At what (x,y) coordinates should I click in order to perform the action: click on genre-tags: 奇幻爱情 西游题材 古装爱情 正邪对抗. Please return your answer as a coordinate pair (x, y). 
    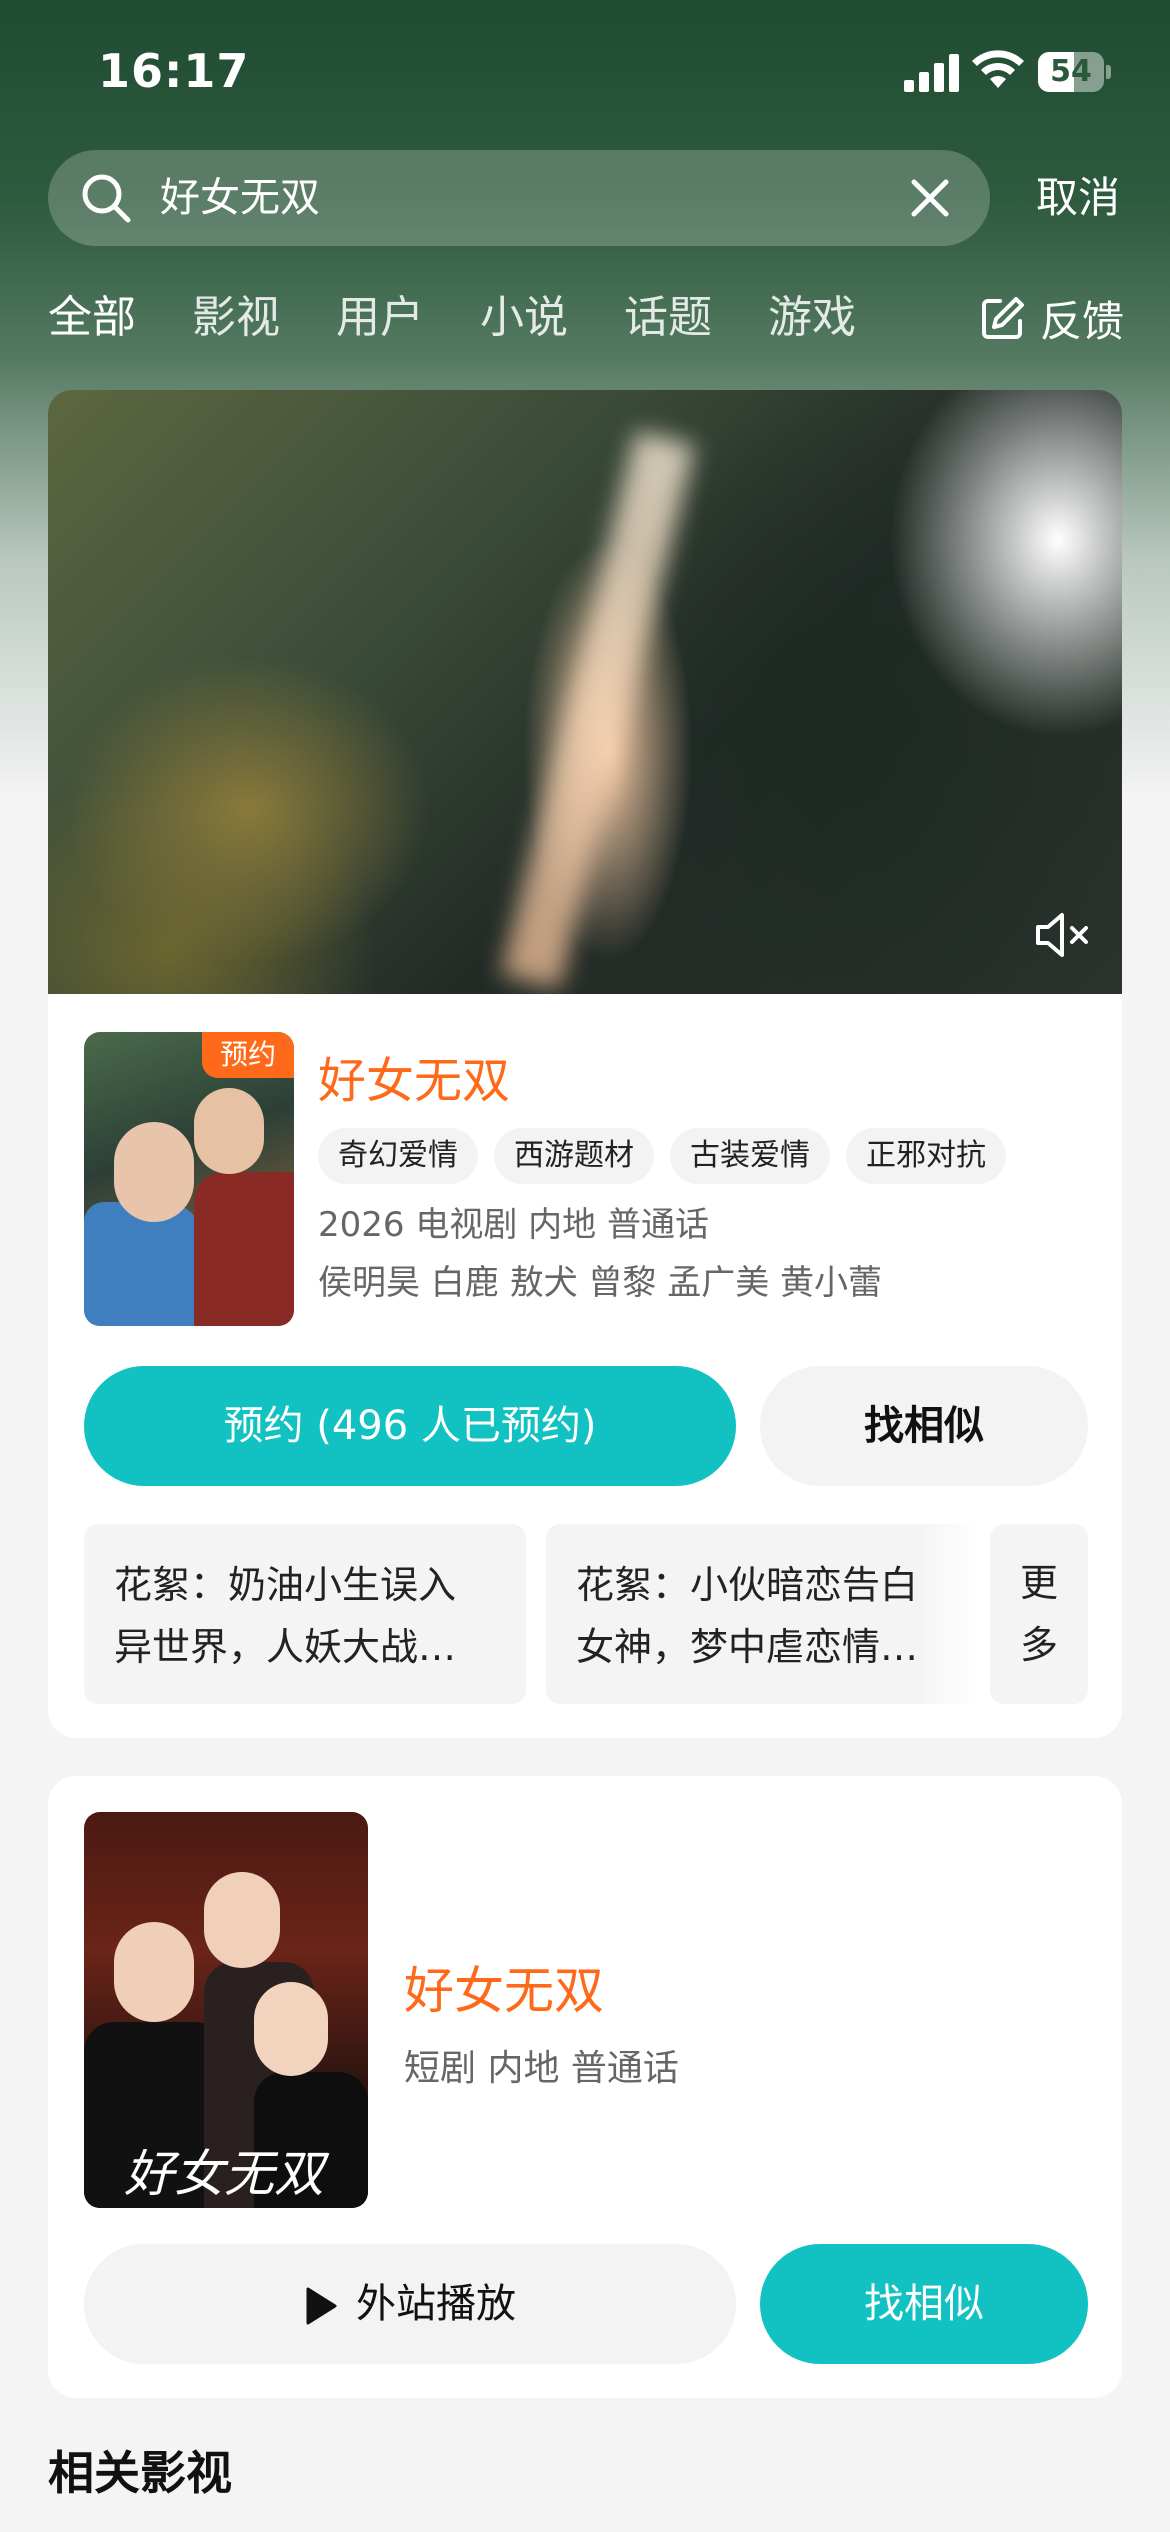
    Looking at the image, I should click on (670, 1156).